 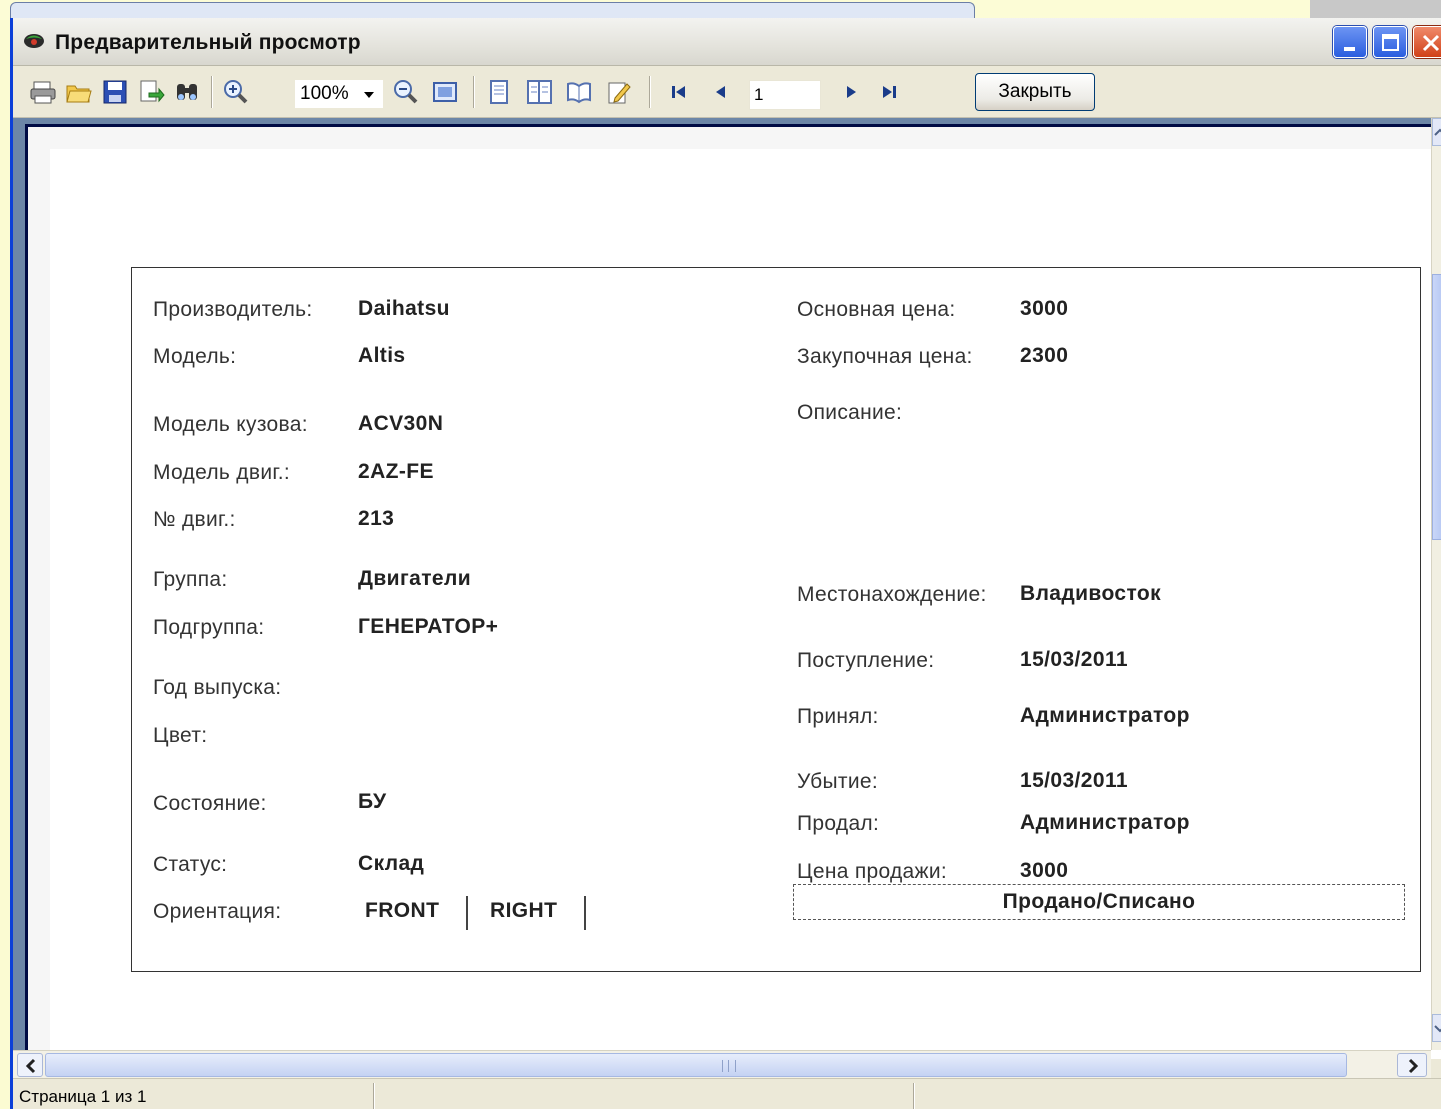 I want to click on first-page-button, so click(x=679, y=92).